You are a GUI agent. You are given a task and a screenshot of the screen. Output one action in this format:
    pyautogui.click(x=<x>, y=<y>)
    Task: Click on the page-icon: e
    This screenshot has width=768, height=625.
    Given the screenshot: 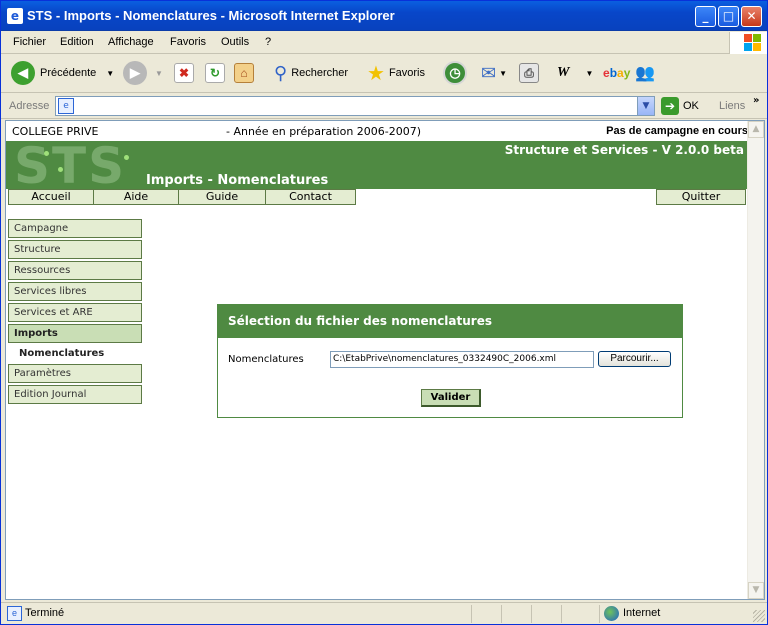 What is the action you would take?
    pyautogui.click(x=66, y=106)
    